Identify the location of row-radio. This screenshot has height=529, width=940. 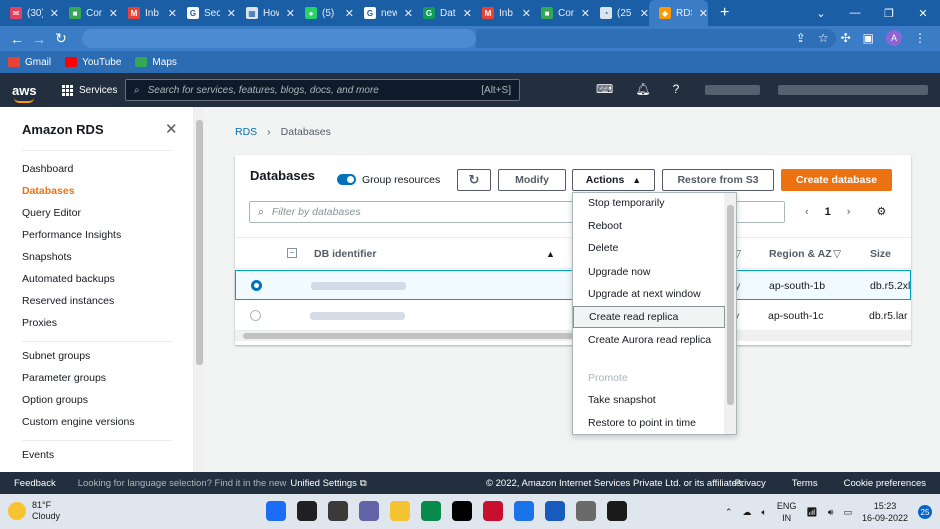
(255, 315).